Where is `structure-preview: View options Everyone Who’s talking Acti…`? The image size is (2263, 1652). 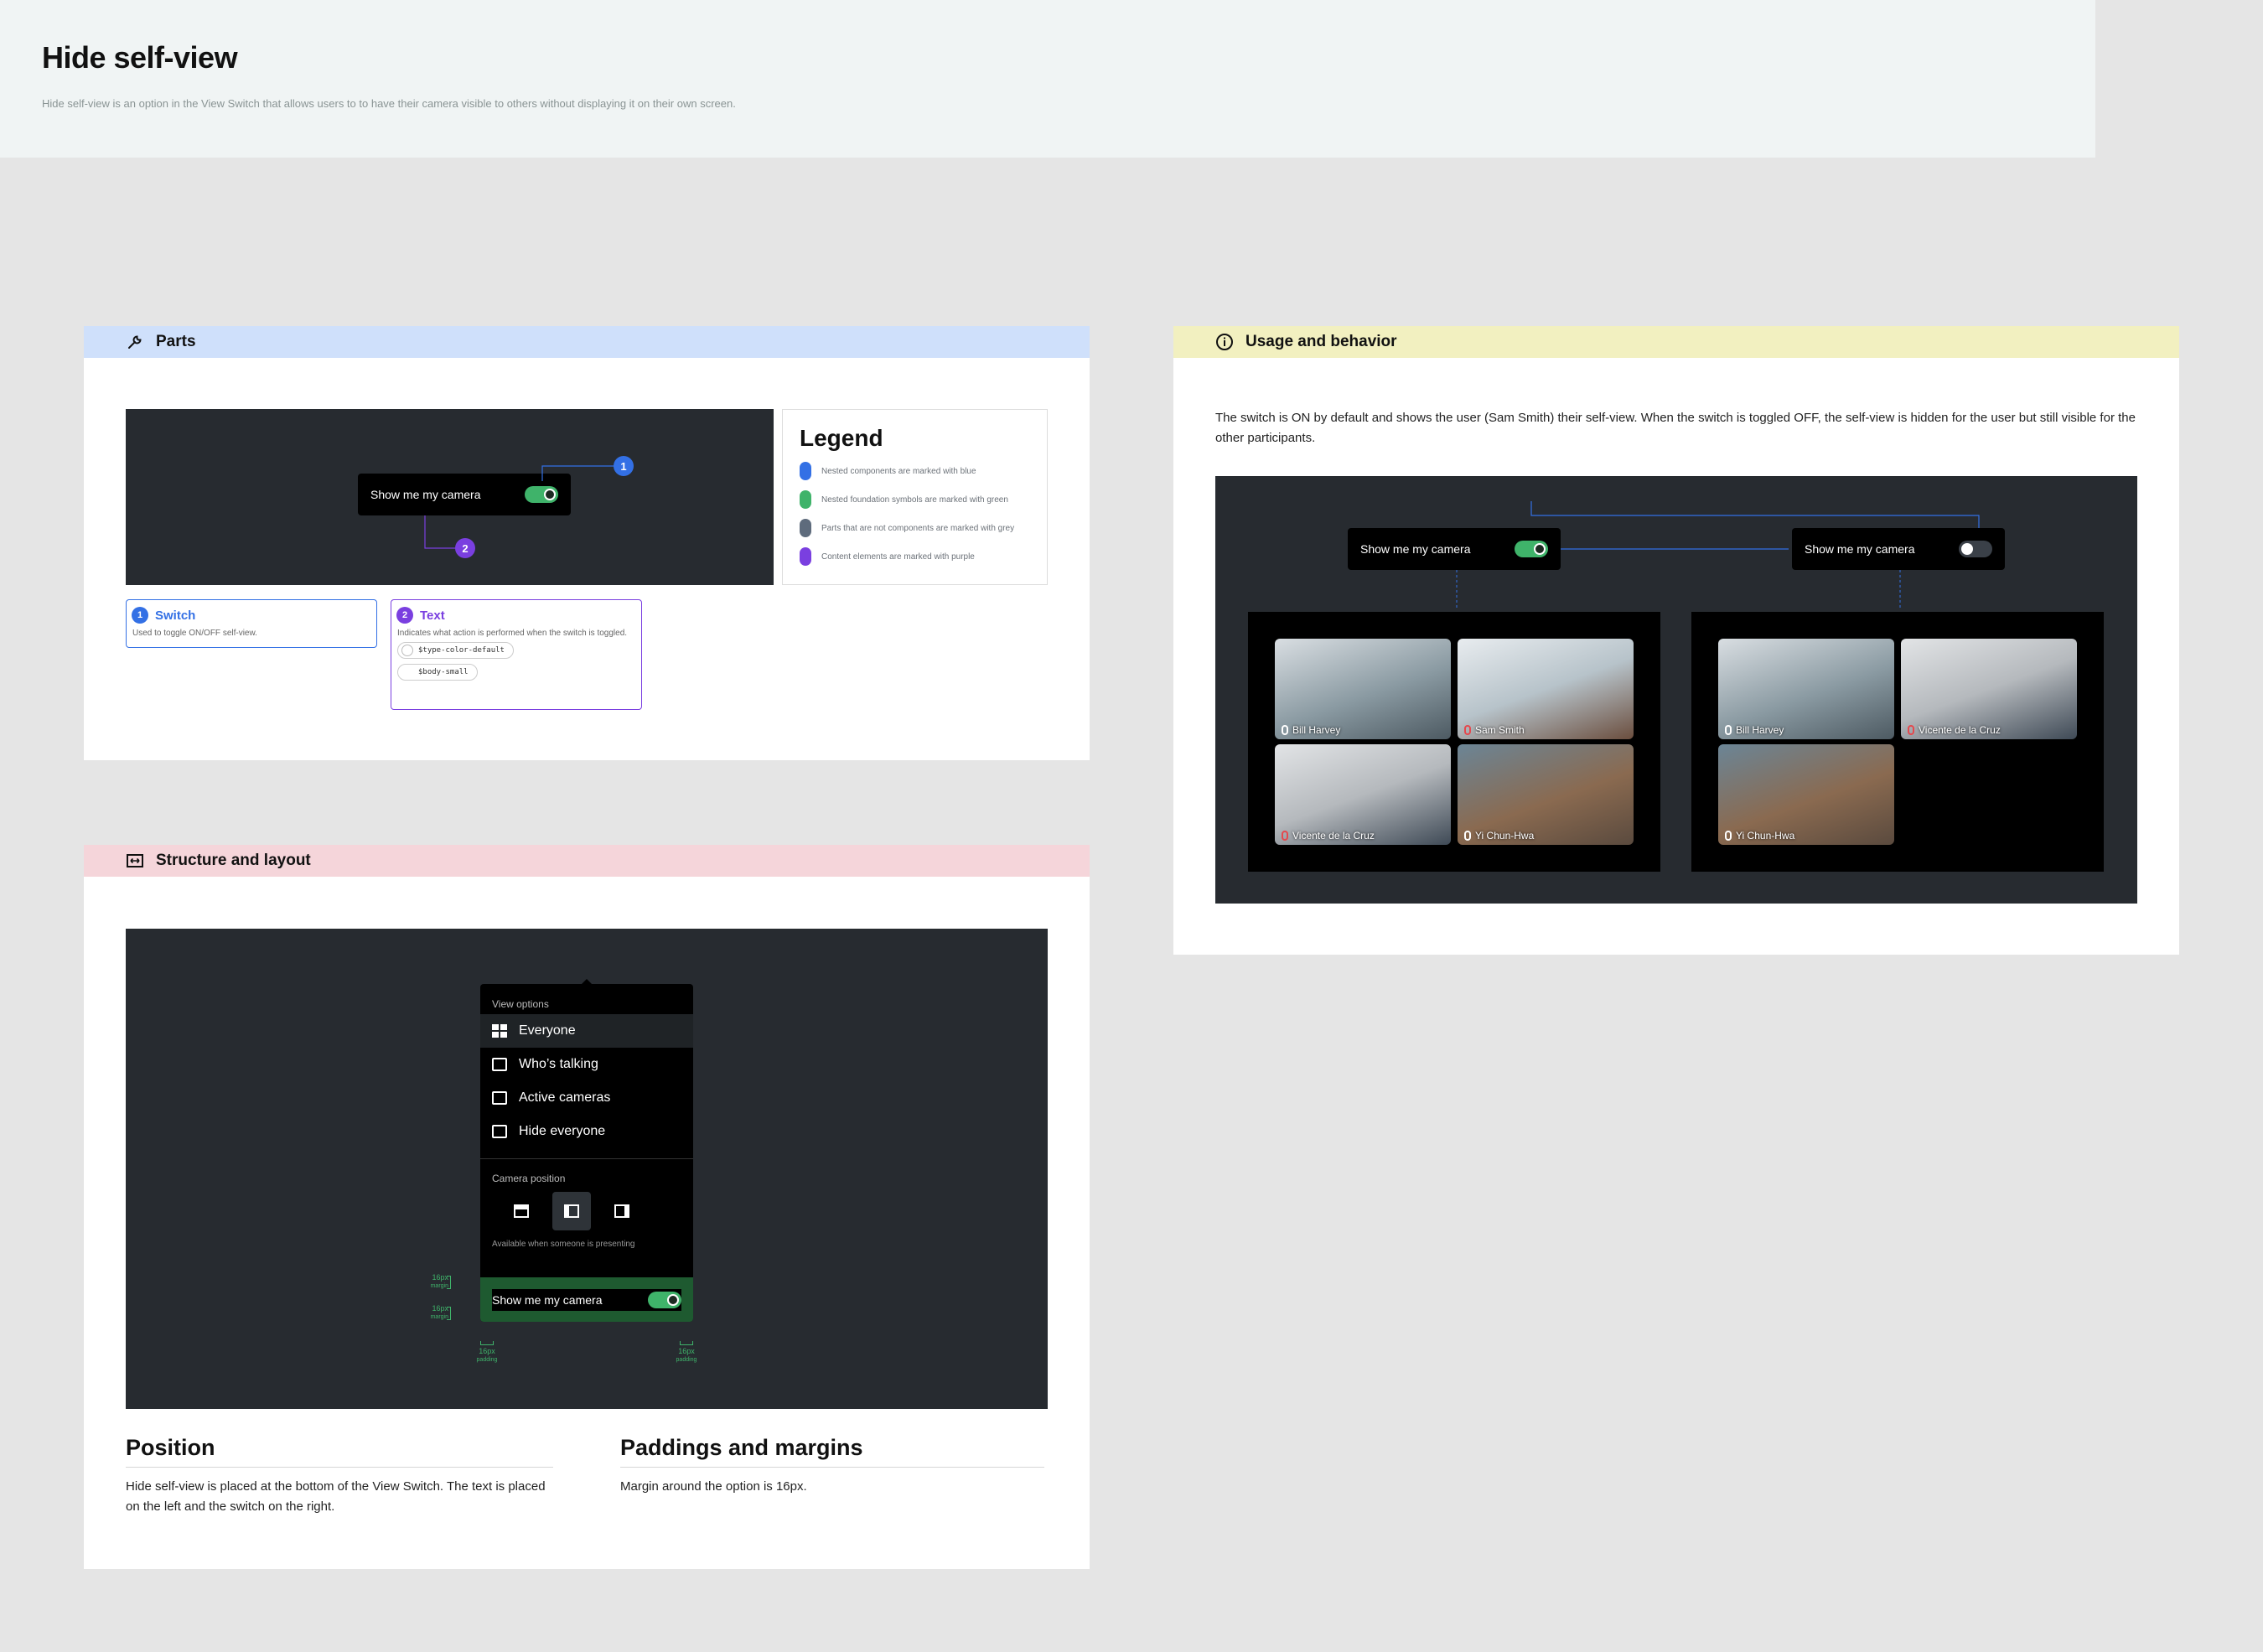 structure-preview: View options Everyone Who’s talking Acti… is located at coordinates (587, 1169).